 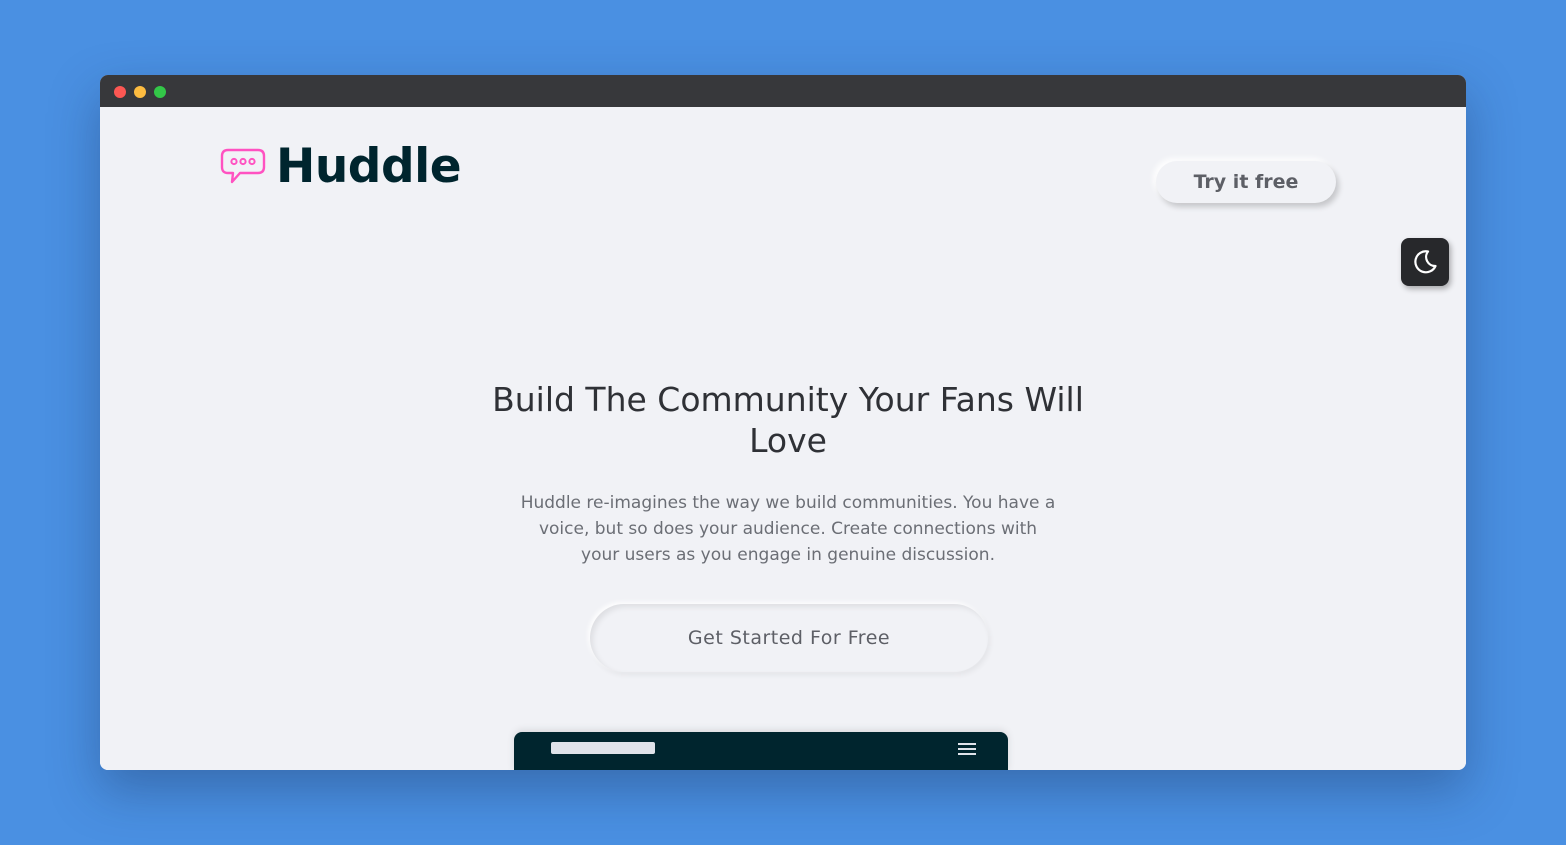 I want to click on app-mockup-preview, so click(x=761, y=751).